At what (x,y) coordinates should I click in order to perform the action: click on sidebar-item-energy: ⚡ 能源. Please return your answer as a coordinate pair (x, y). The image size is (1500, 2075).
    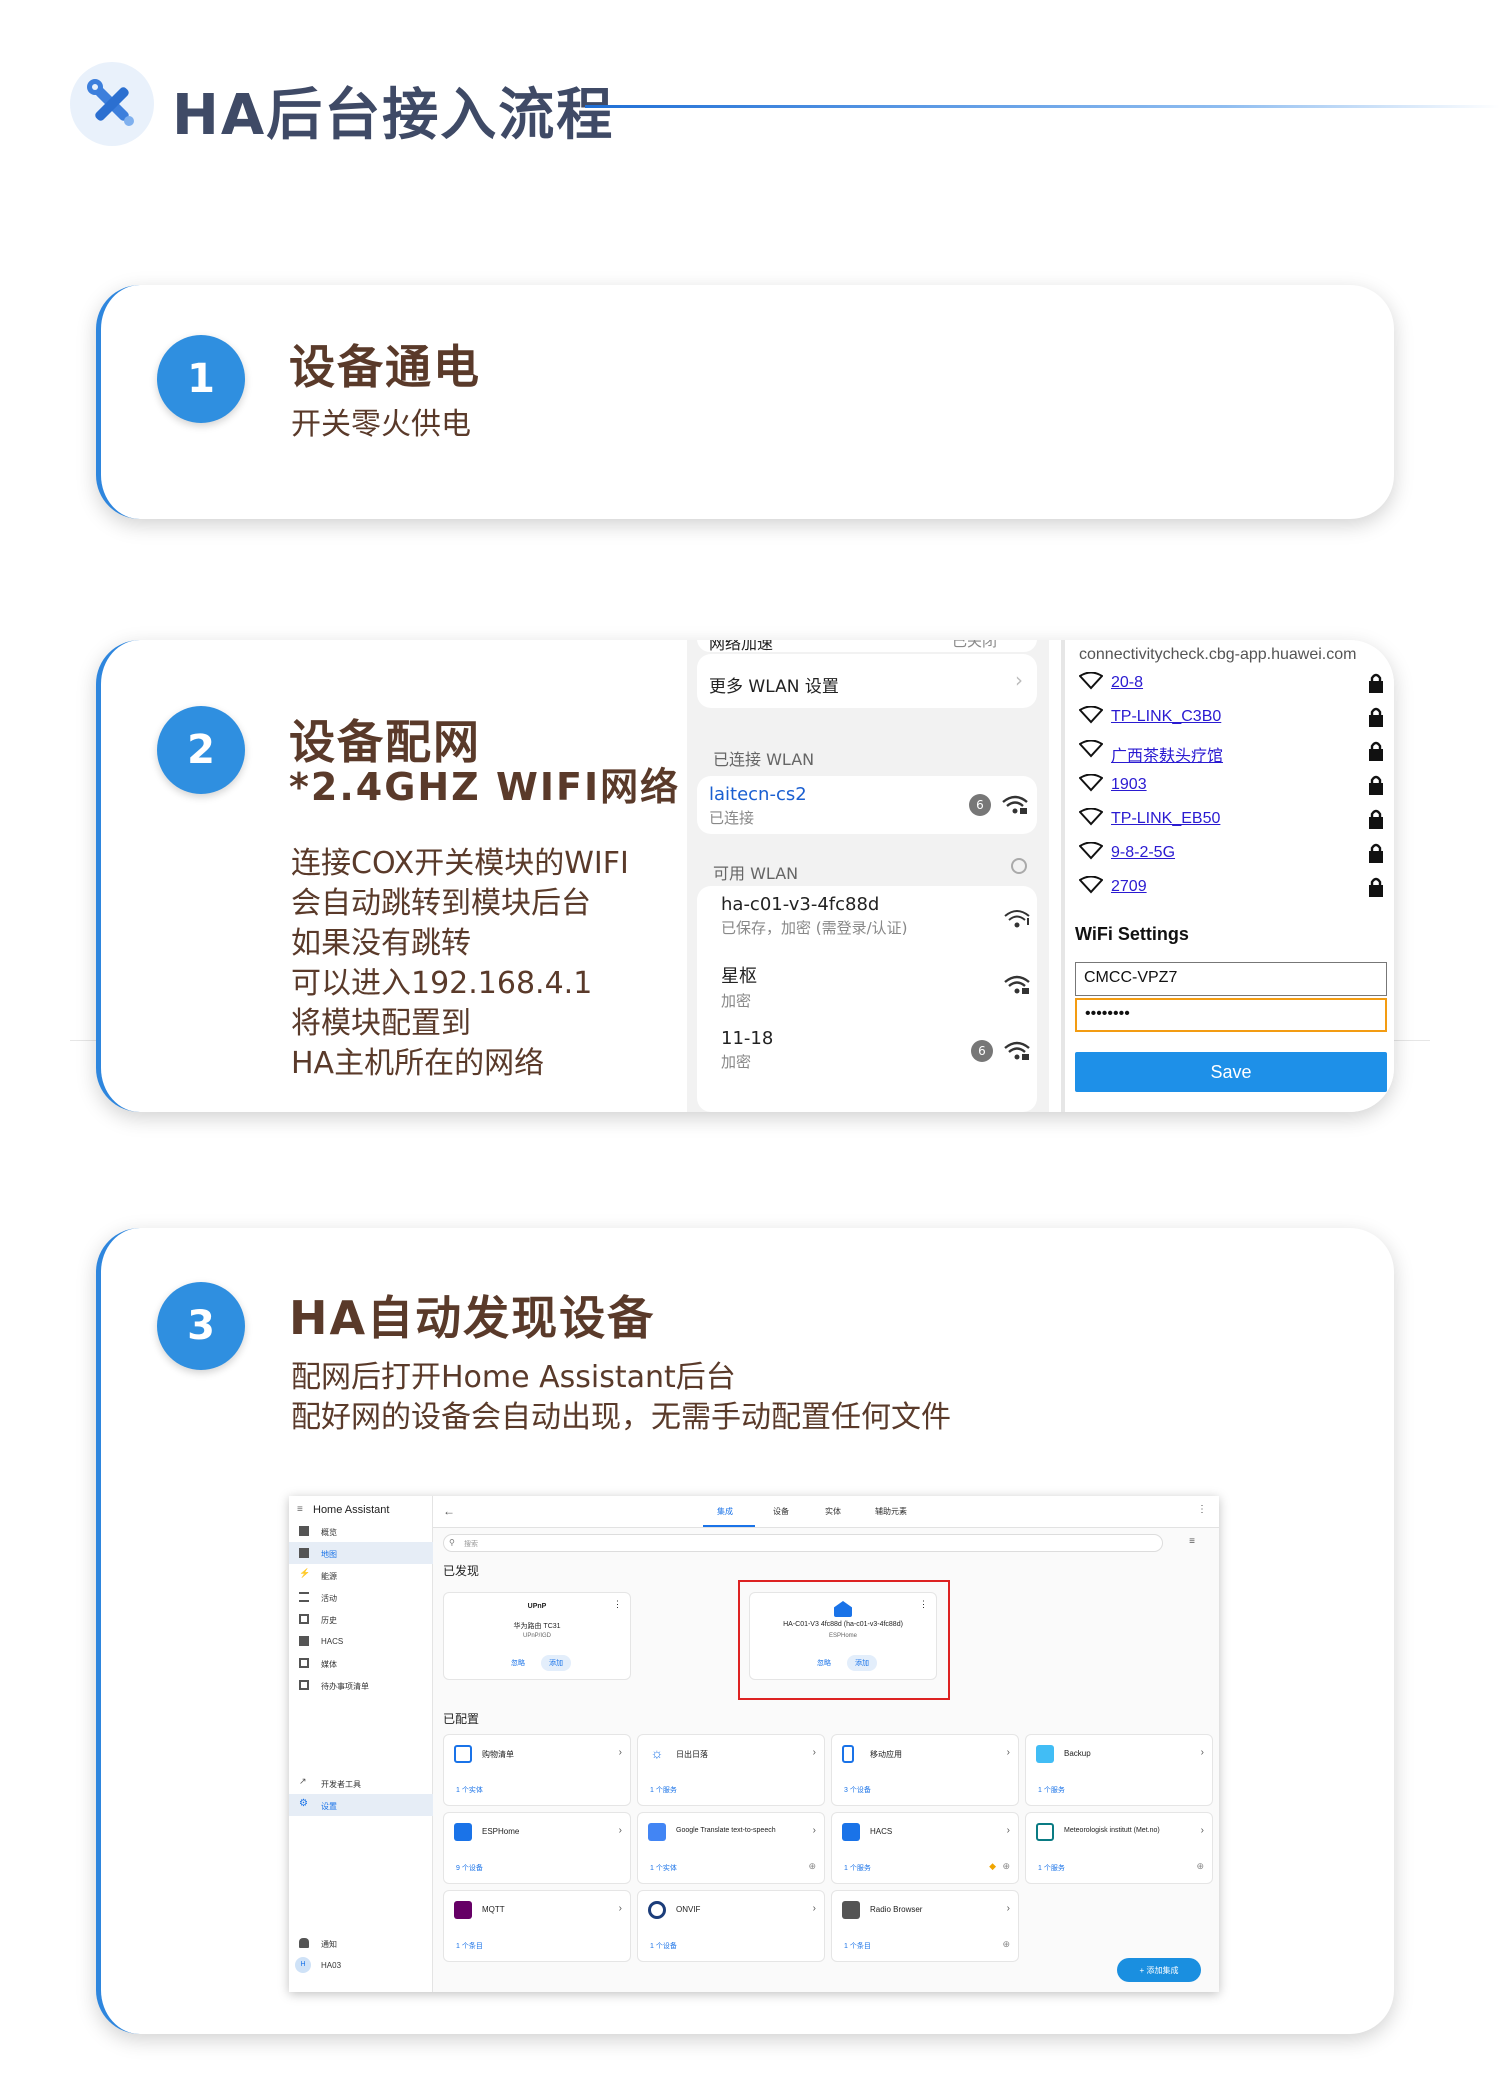
    Looking at the image, I should click on (361, 1575).